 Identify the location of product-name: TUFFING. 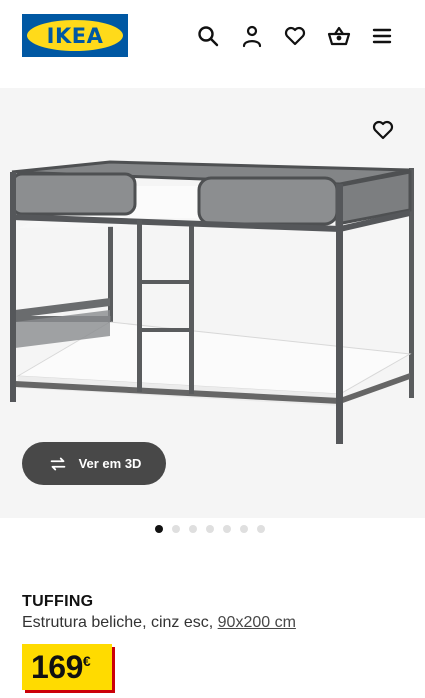
(58, 601).